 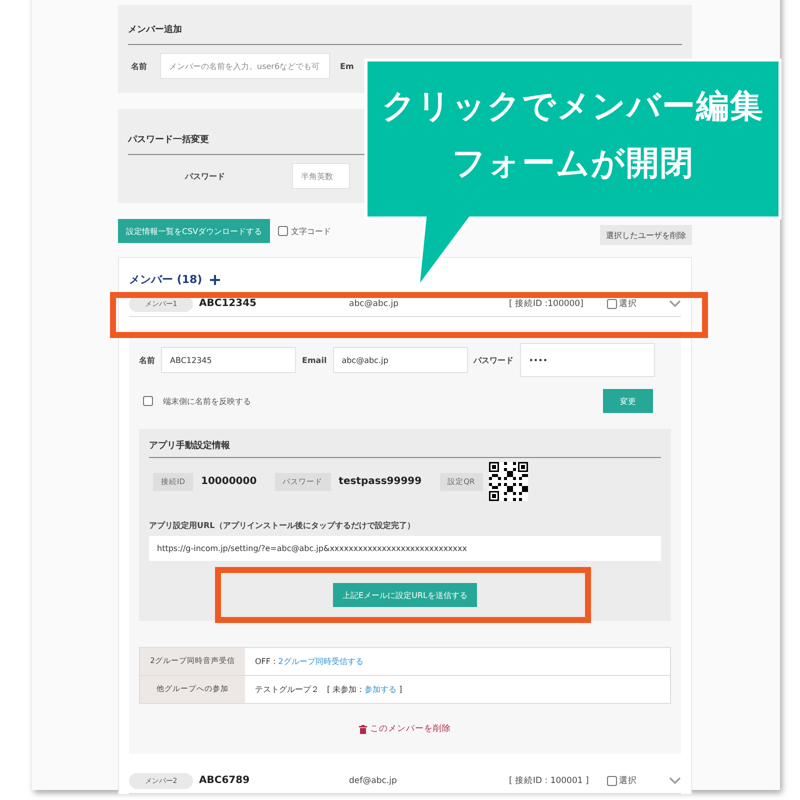 What do you see at coordinates (311, 231) in the screenshot?
I see `encoding-label: 文字コード` at bounding box center [311, 231].